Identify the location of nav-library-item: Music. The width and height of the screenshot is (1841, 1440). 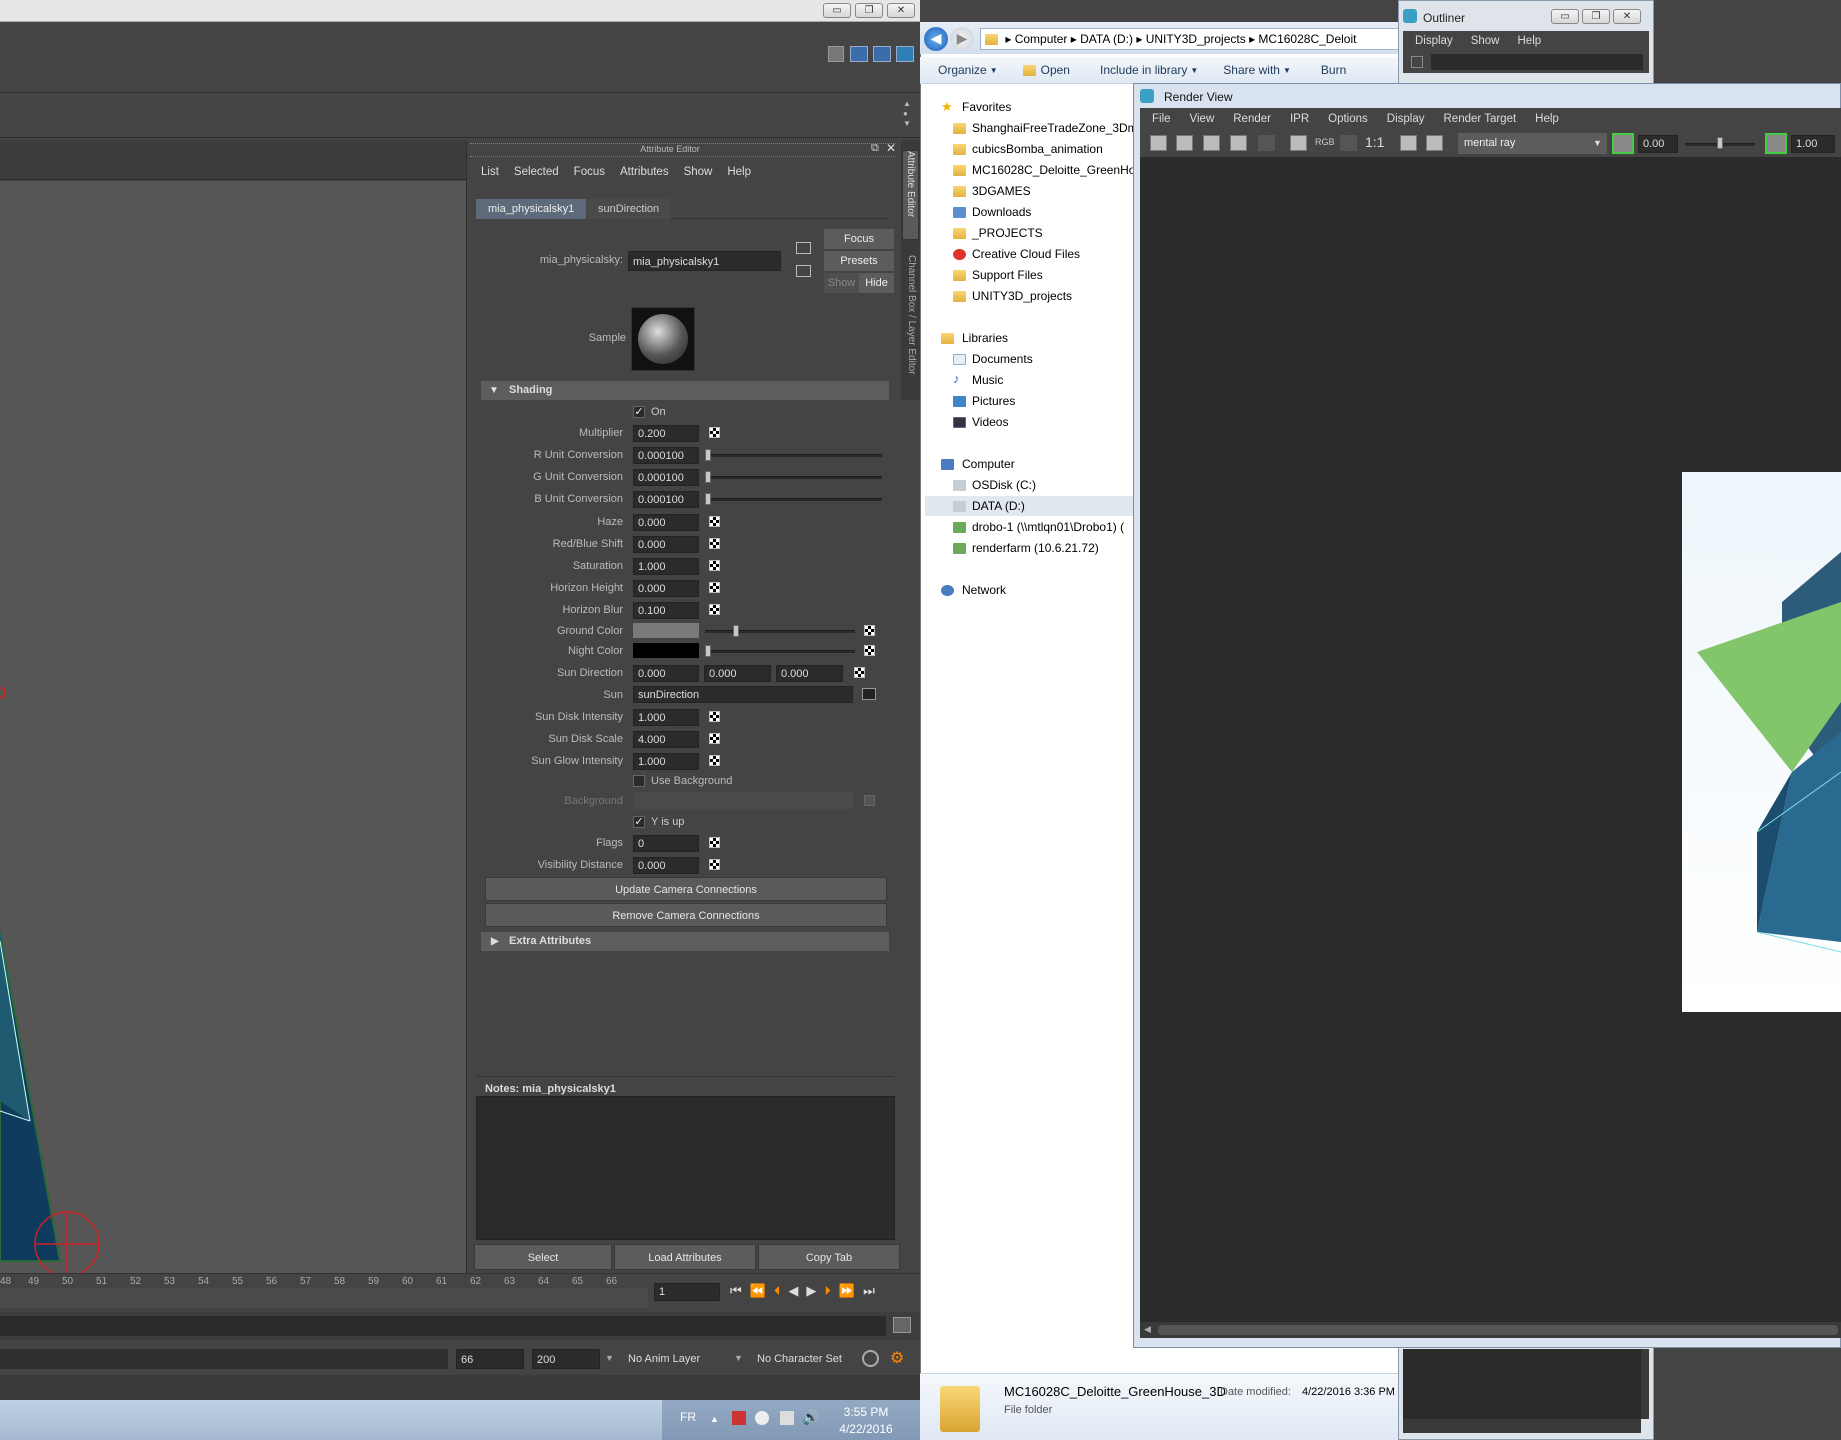
(987, 380).